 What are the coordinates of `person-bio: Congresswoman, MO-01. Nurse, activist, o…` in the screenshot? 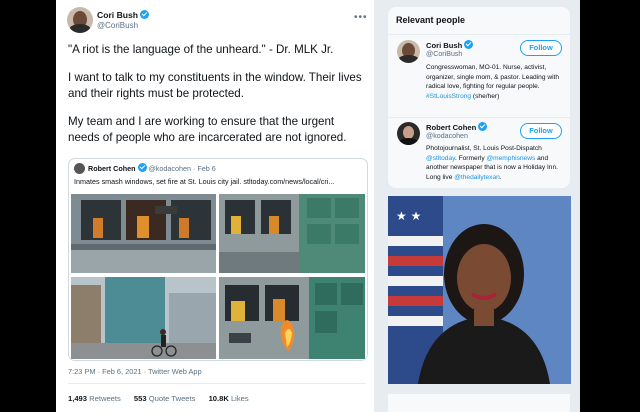 It's located at (495, 82).